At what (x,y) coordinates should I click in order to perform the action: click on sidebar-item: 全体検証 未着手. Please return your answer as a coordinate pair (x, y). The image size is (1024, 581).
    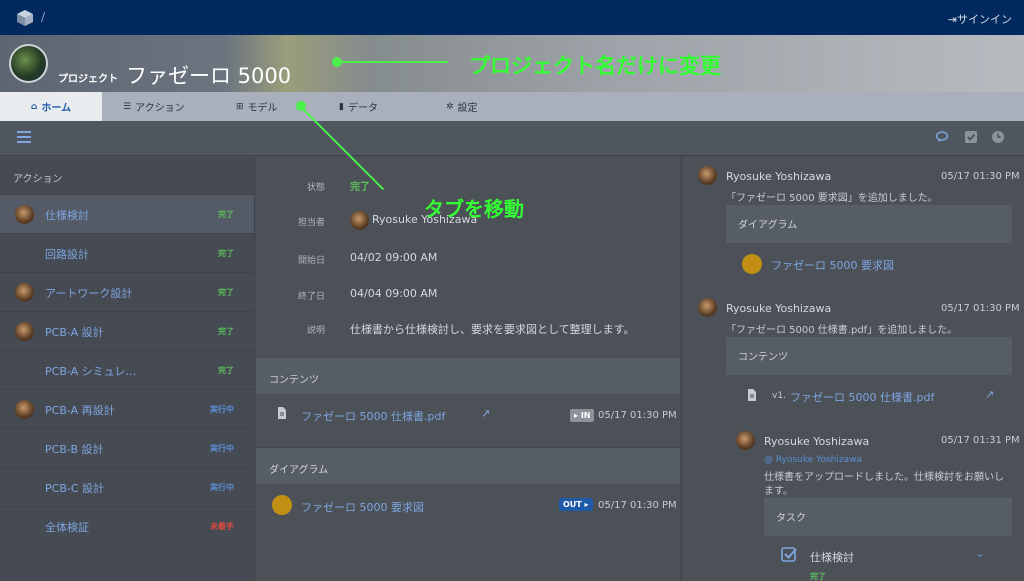
    Looking at the image, I should click on (127, 525).